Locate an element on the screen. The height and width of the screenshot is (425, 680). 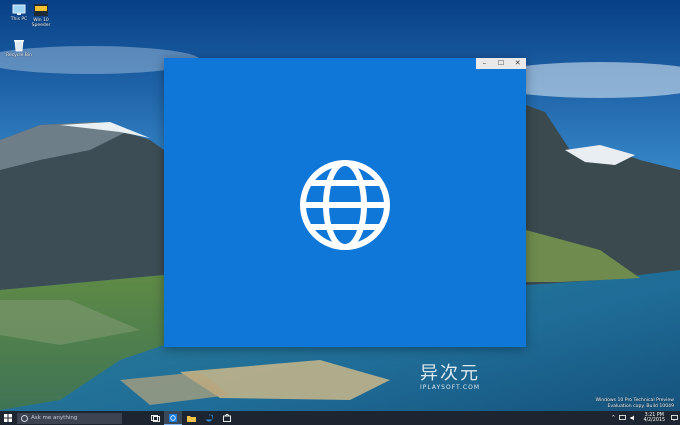
network-icon is located at coordinates (623, 418).